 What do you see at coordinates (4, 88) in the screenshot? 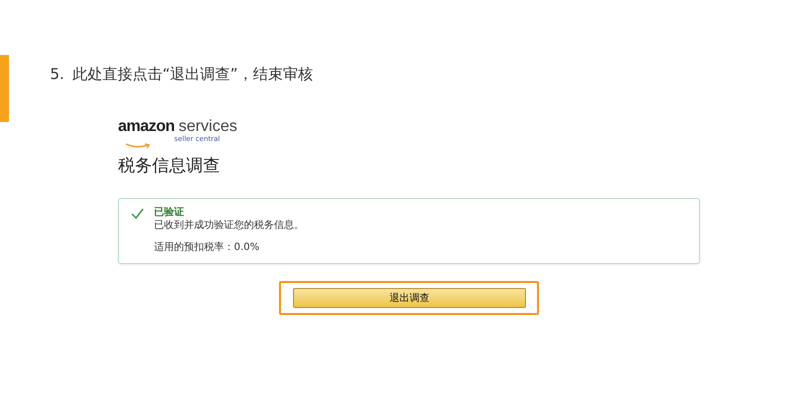
I see `accent-bar` at bounding box center [4, 88].